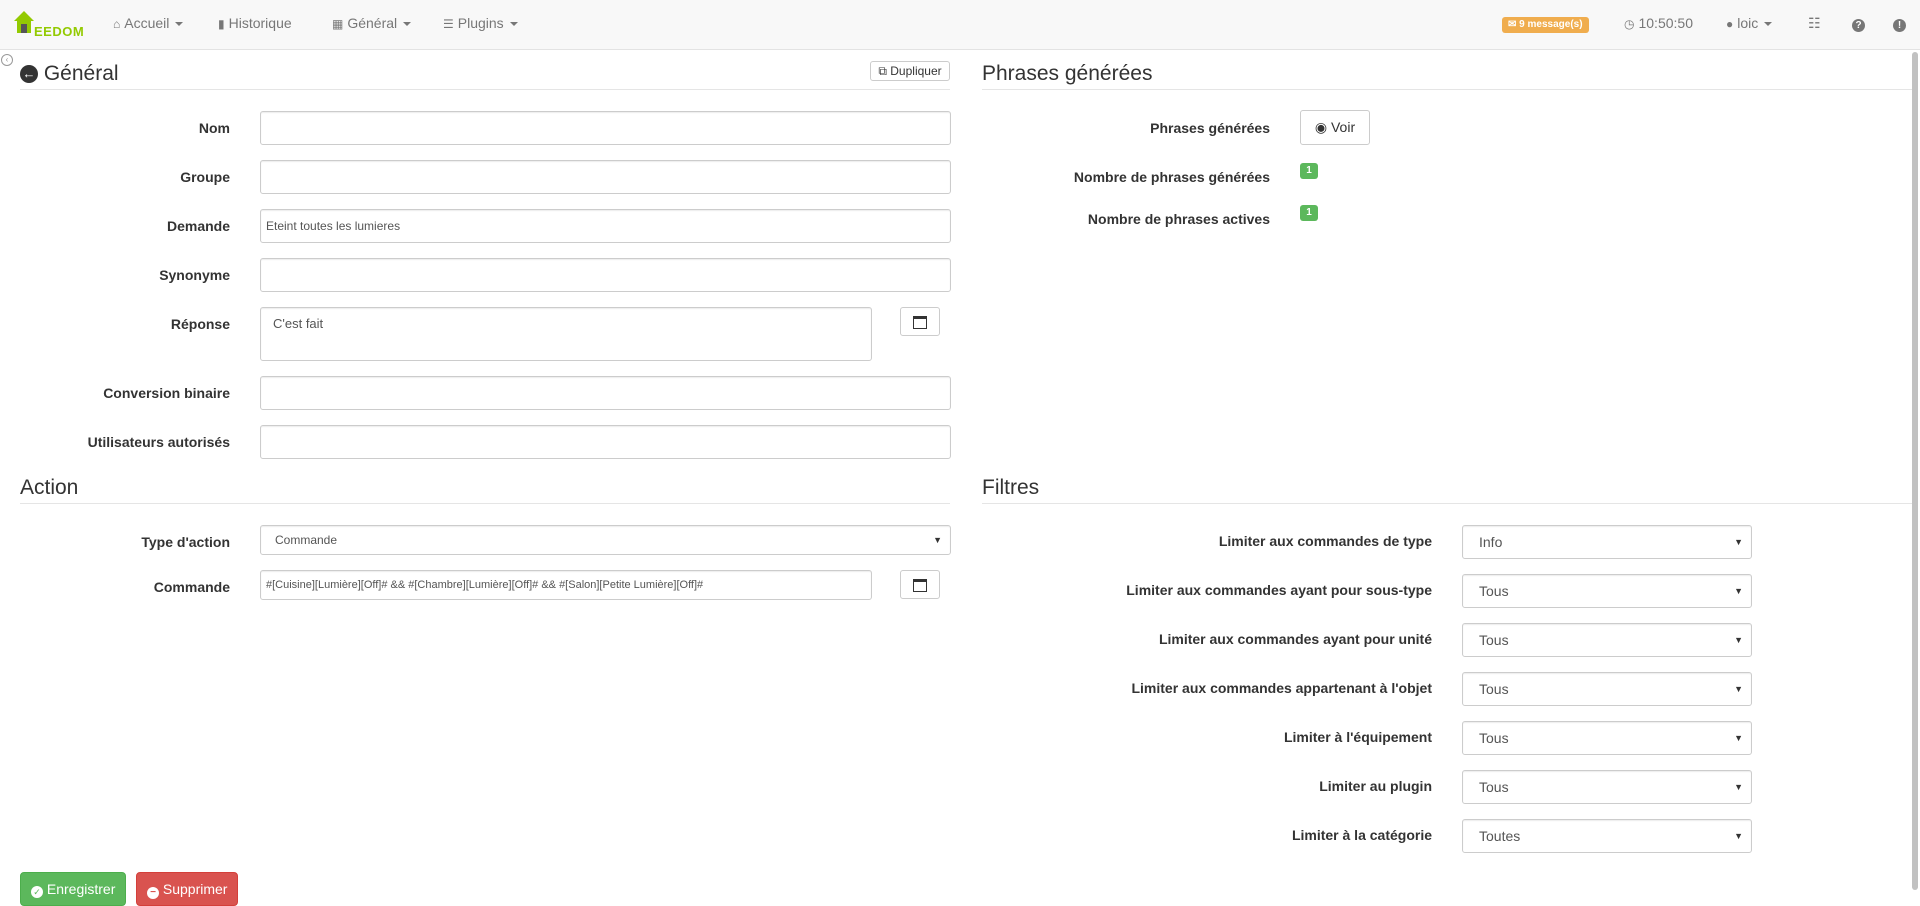 This screenshot has width=1920, height=906. I want to click on minus-circle-icon: −, so click(153, 893).